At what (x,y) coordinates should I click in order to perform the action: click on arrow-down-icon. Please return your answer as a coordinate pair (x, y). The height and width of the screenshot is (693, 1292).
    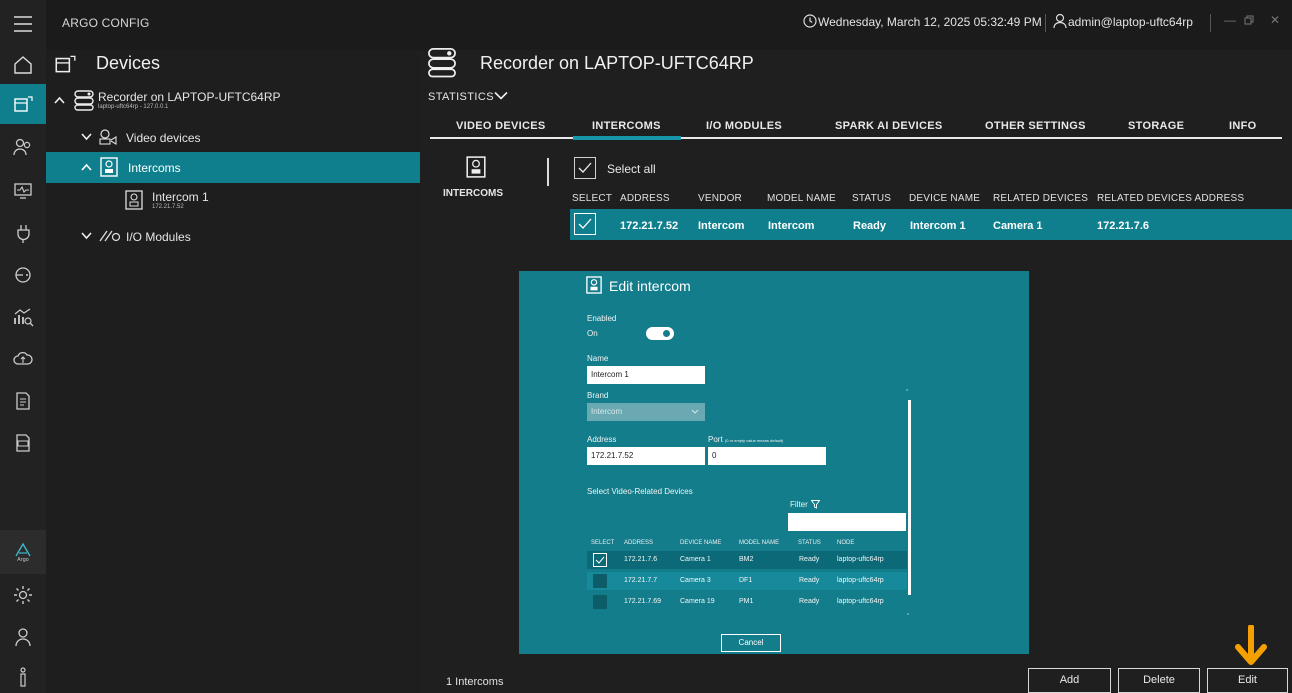
    Looking at the image, I should click on (1251, 646).